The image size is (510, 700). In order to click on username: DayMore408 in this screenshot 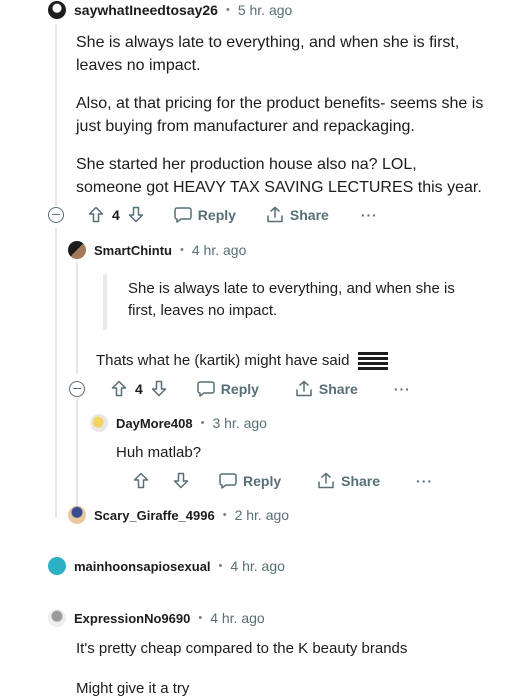, I will do `click(154, 423)`.